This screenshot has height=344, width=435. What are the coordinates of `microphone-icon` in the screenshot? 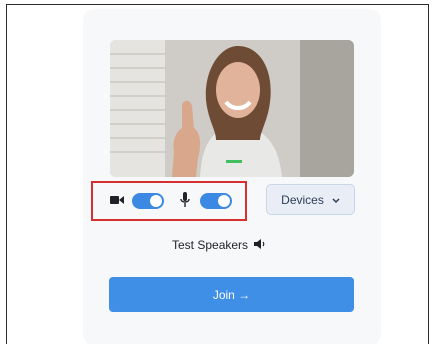 It's located at (185, 200).